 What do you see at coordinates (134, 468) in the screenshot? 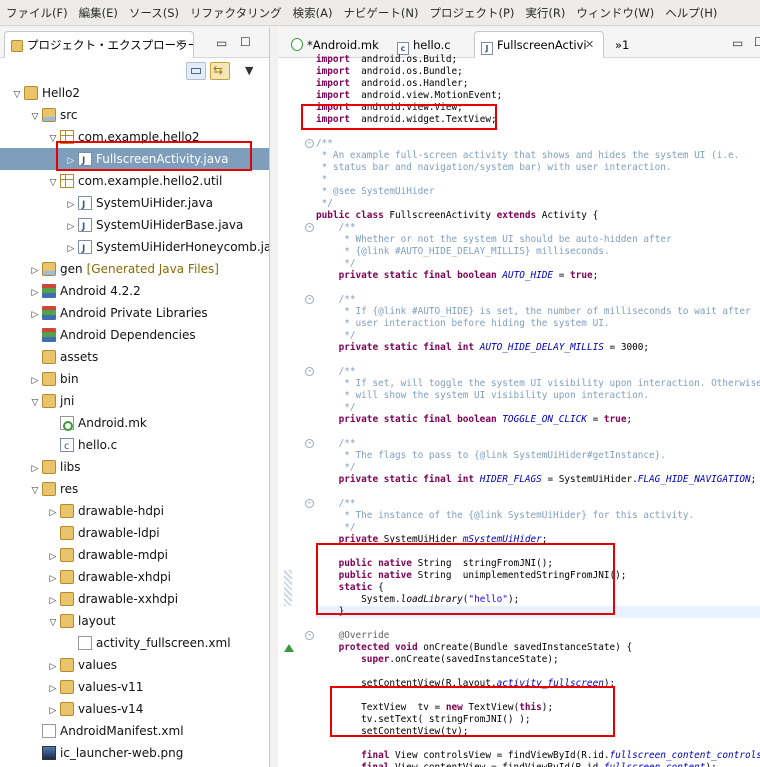
I see `tree-item: ▷ libs` at bounding box center [134, 468].